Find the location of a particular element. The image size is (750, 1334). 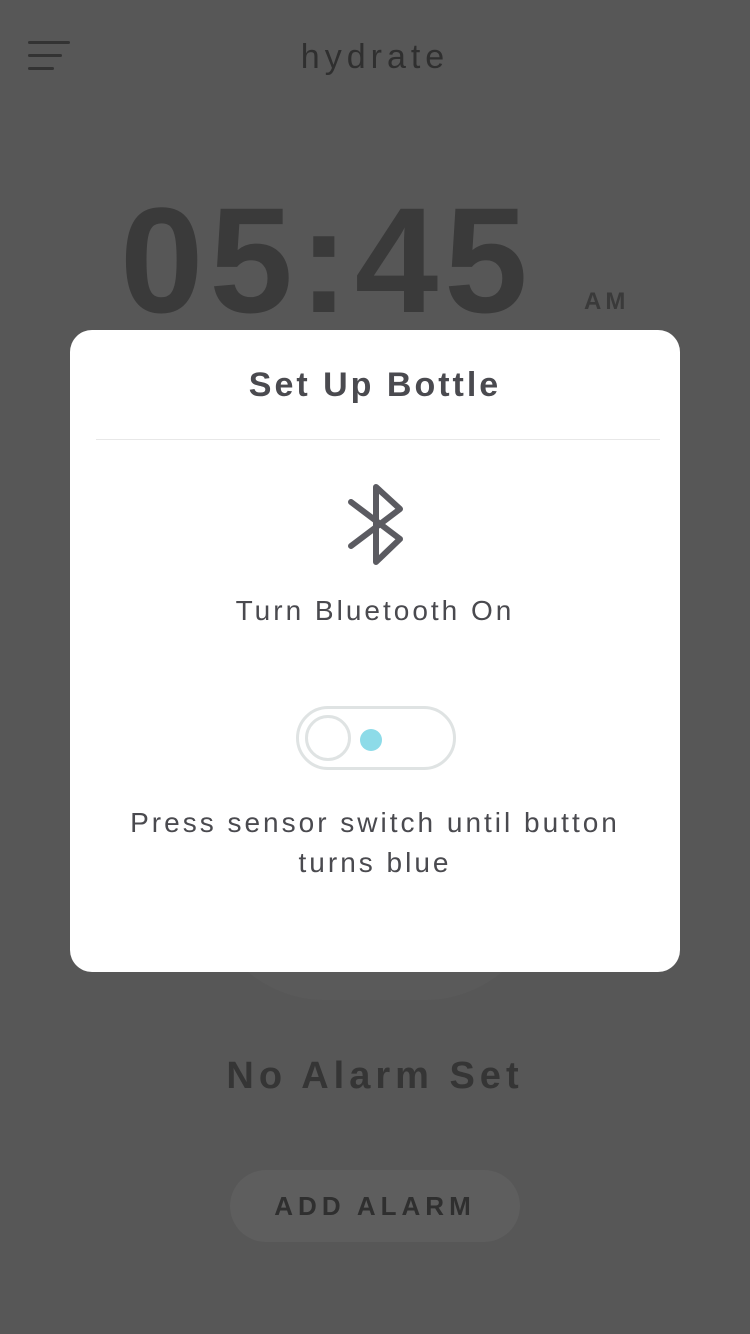

modal-divider is located at coordinates (378, 439).